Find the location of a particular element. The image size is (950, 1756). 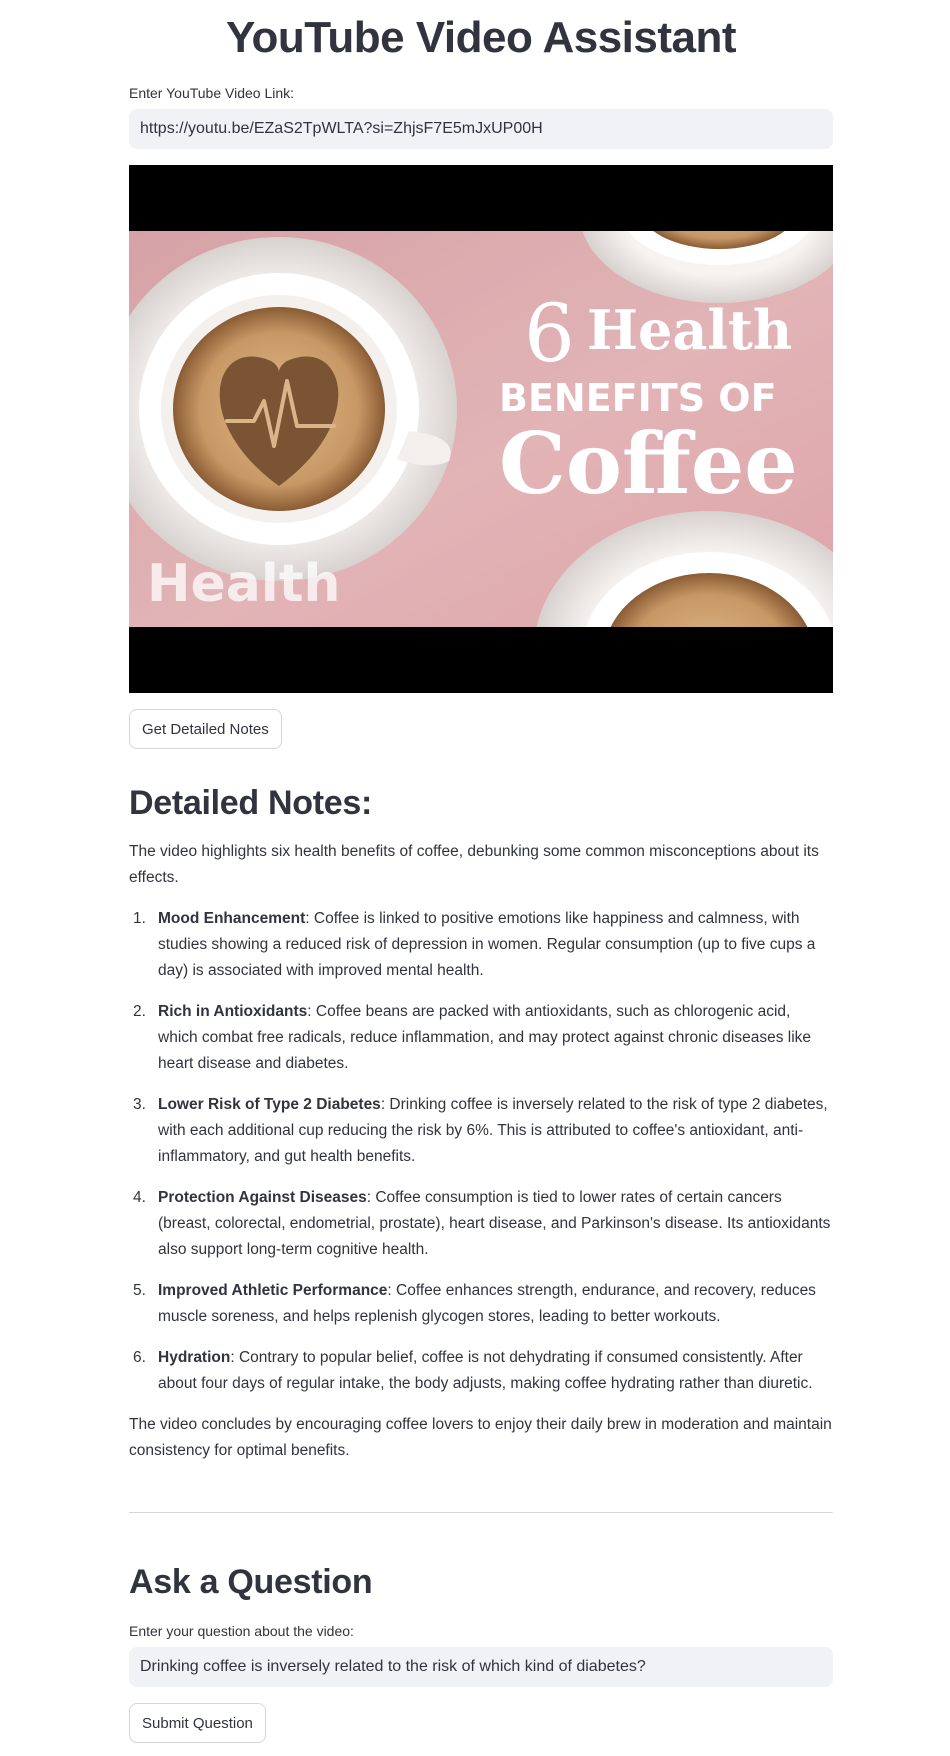

section-divider is located at coordinates (481, 1512).